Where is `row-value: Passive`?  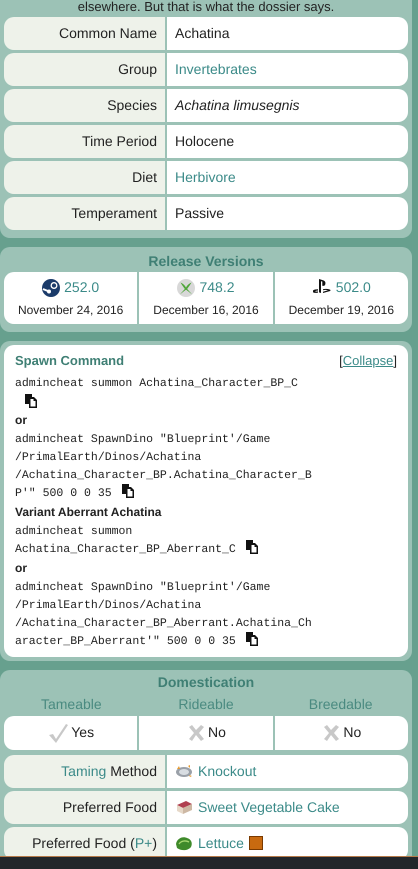 row-value: Passive is located at coordinates (287, 213).